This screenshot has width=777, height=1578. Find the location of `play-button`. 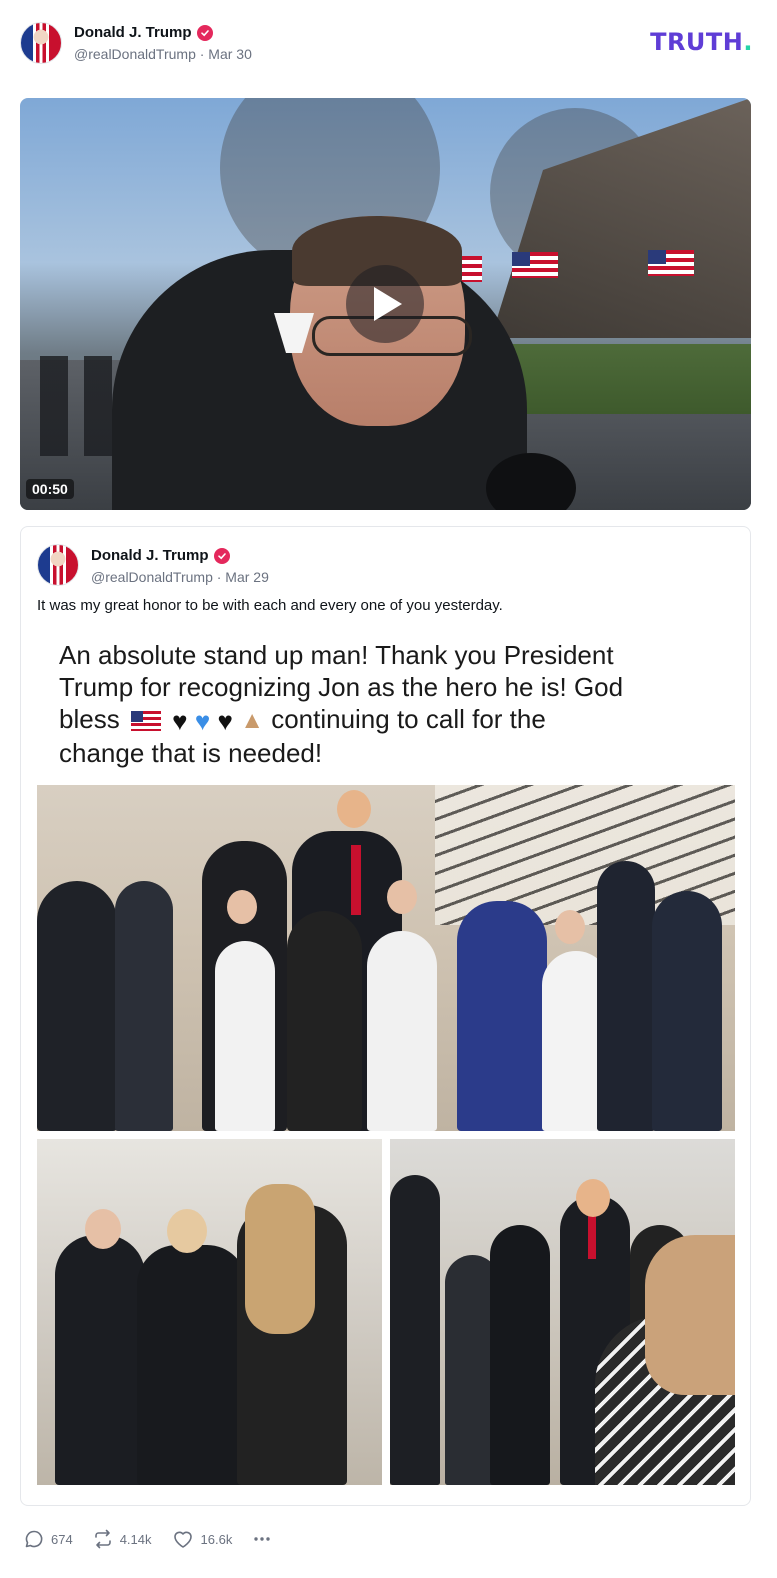

play-button is located at coordinates (385, 304).